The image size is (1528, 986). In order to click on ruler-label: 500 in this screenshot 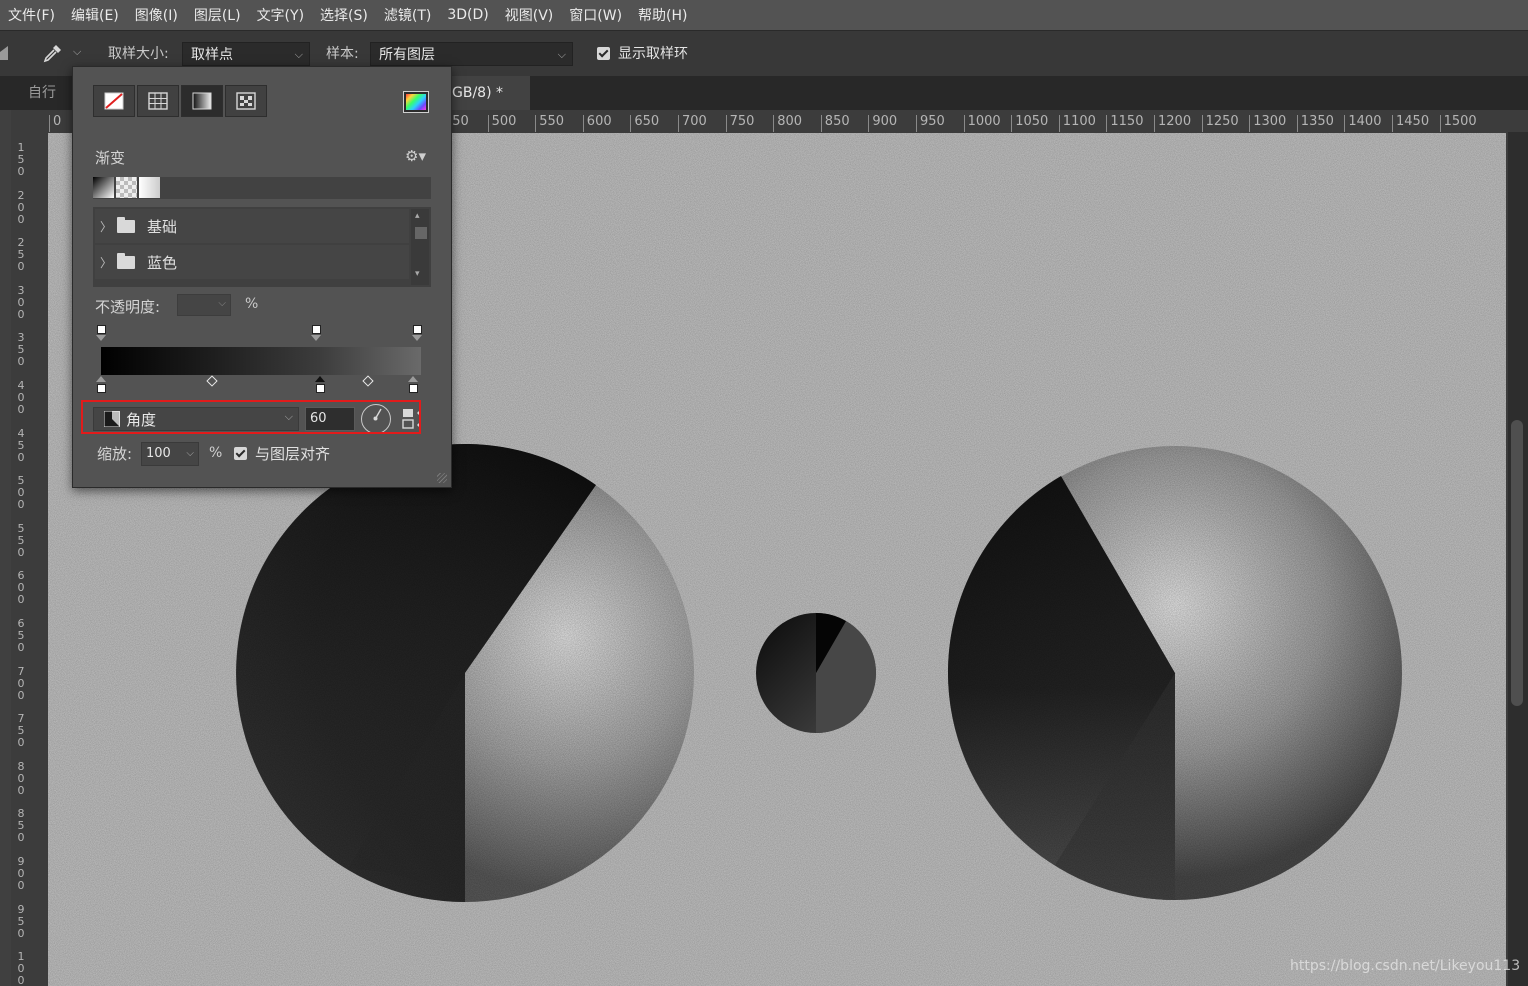, I will do `click(21, 493)`.